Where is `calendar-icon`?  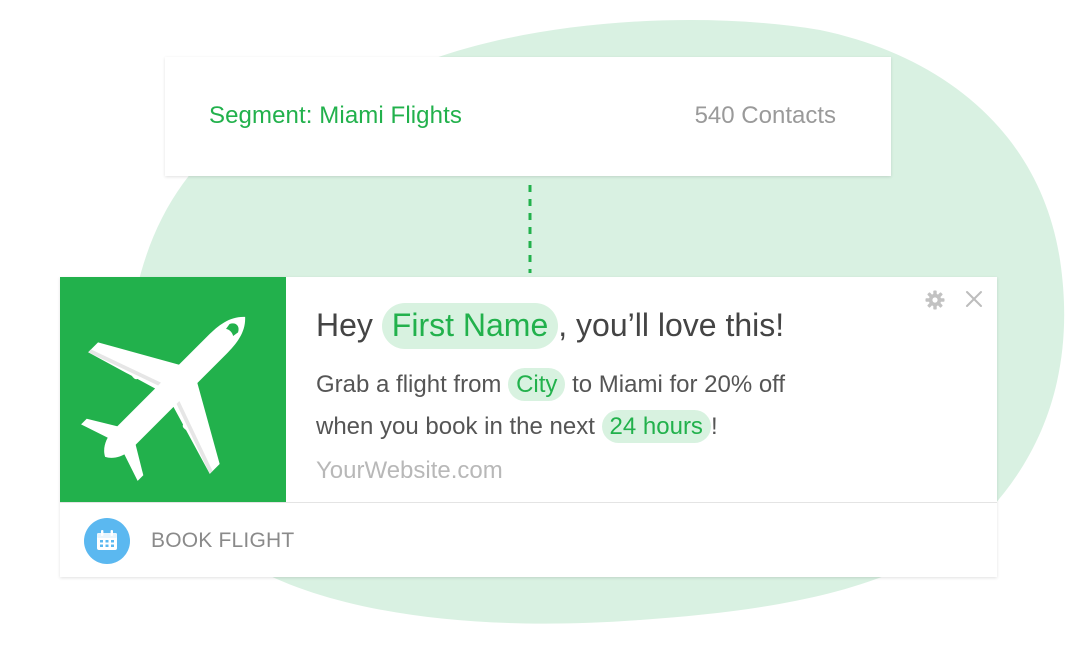 calendar-icon is located at coordinates (107, 541).